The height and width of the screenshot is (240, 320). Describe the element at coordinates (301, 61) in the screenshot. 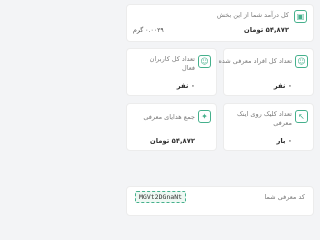

I see `users-icon: ☺` at that location.